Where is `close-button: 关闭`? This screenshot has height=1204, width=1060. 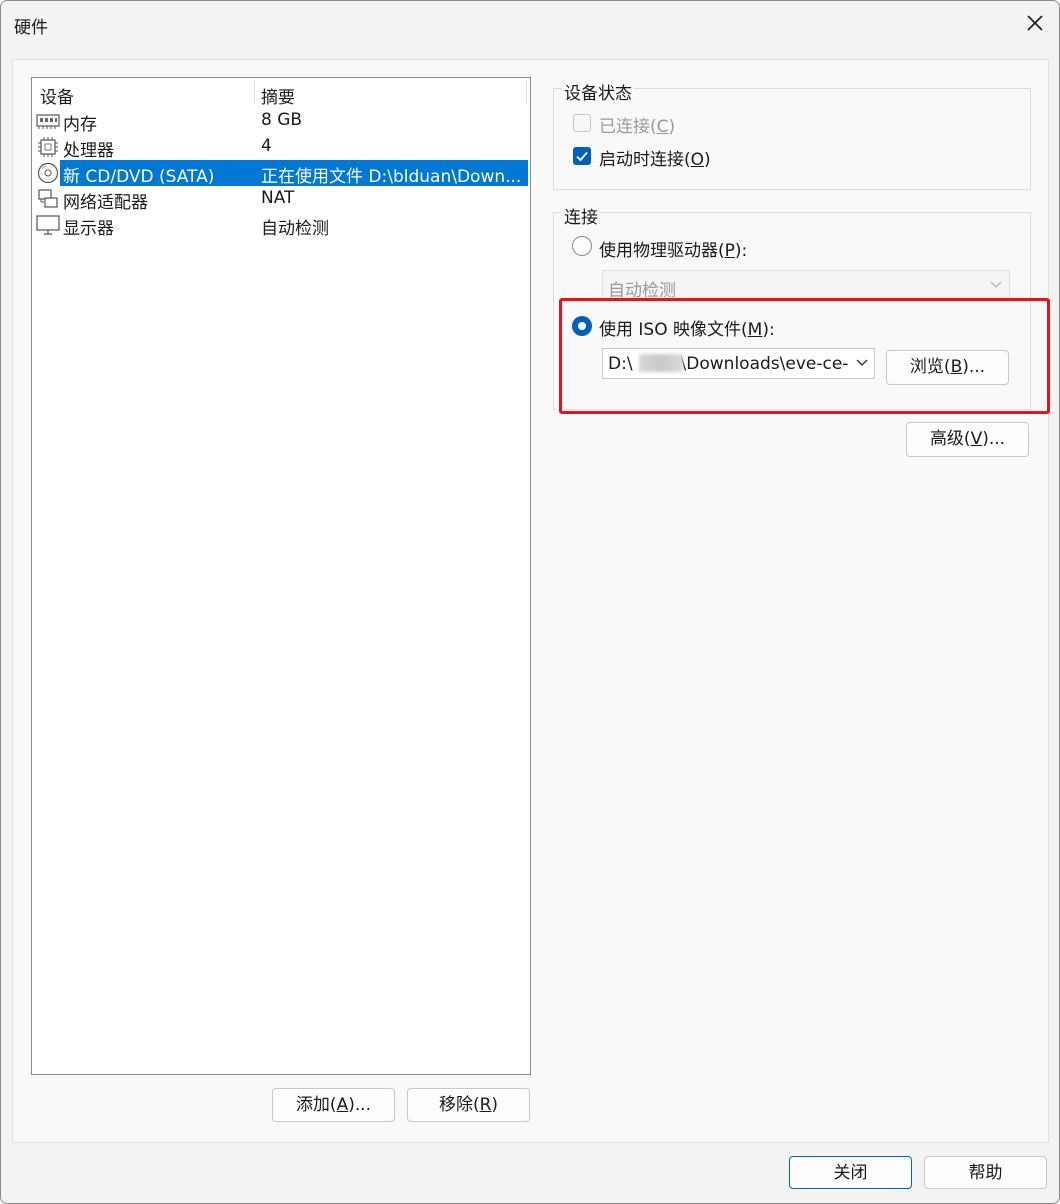 close-button: 关闭 is located at coordinates (850, 1172).